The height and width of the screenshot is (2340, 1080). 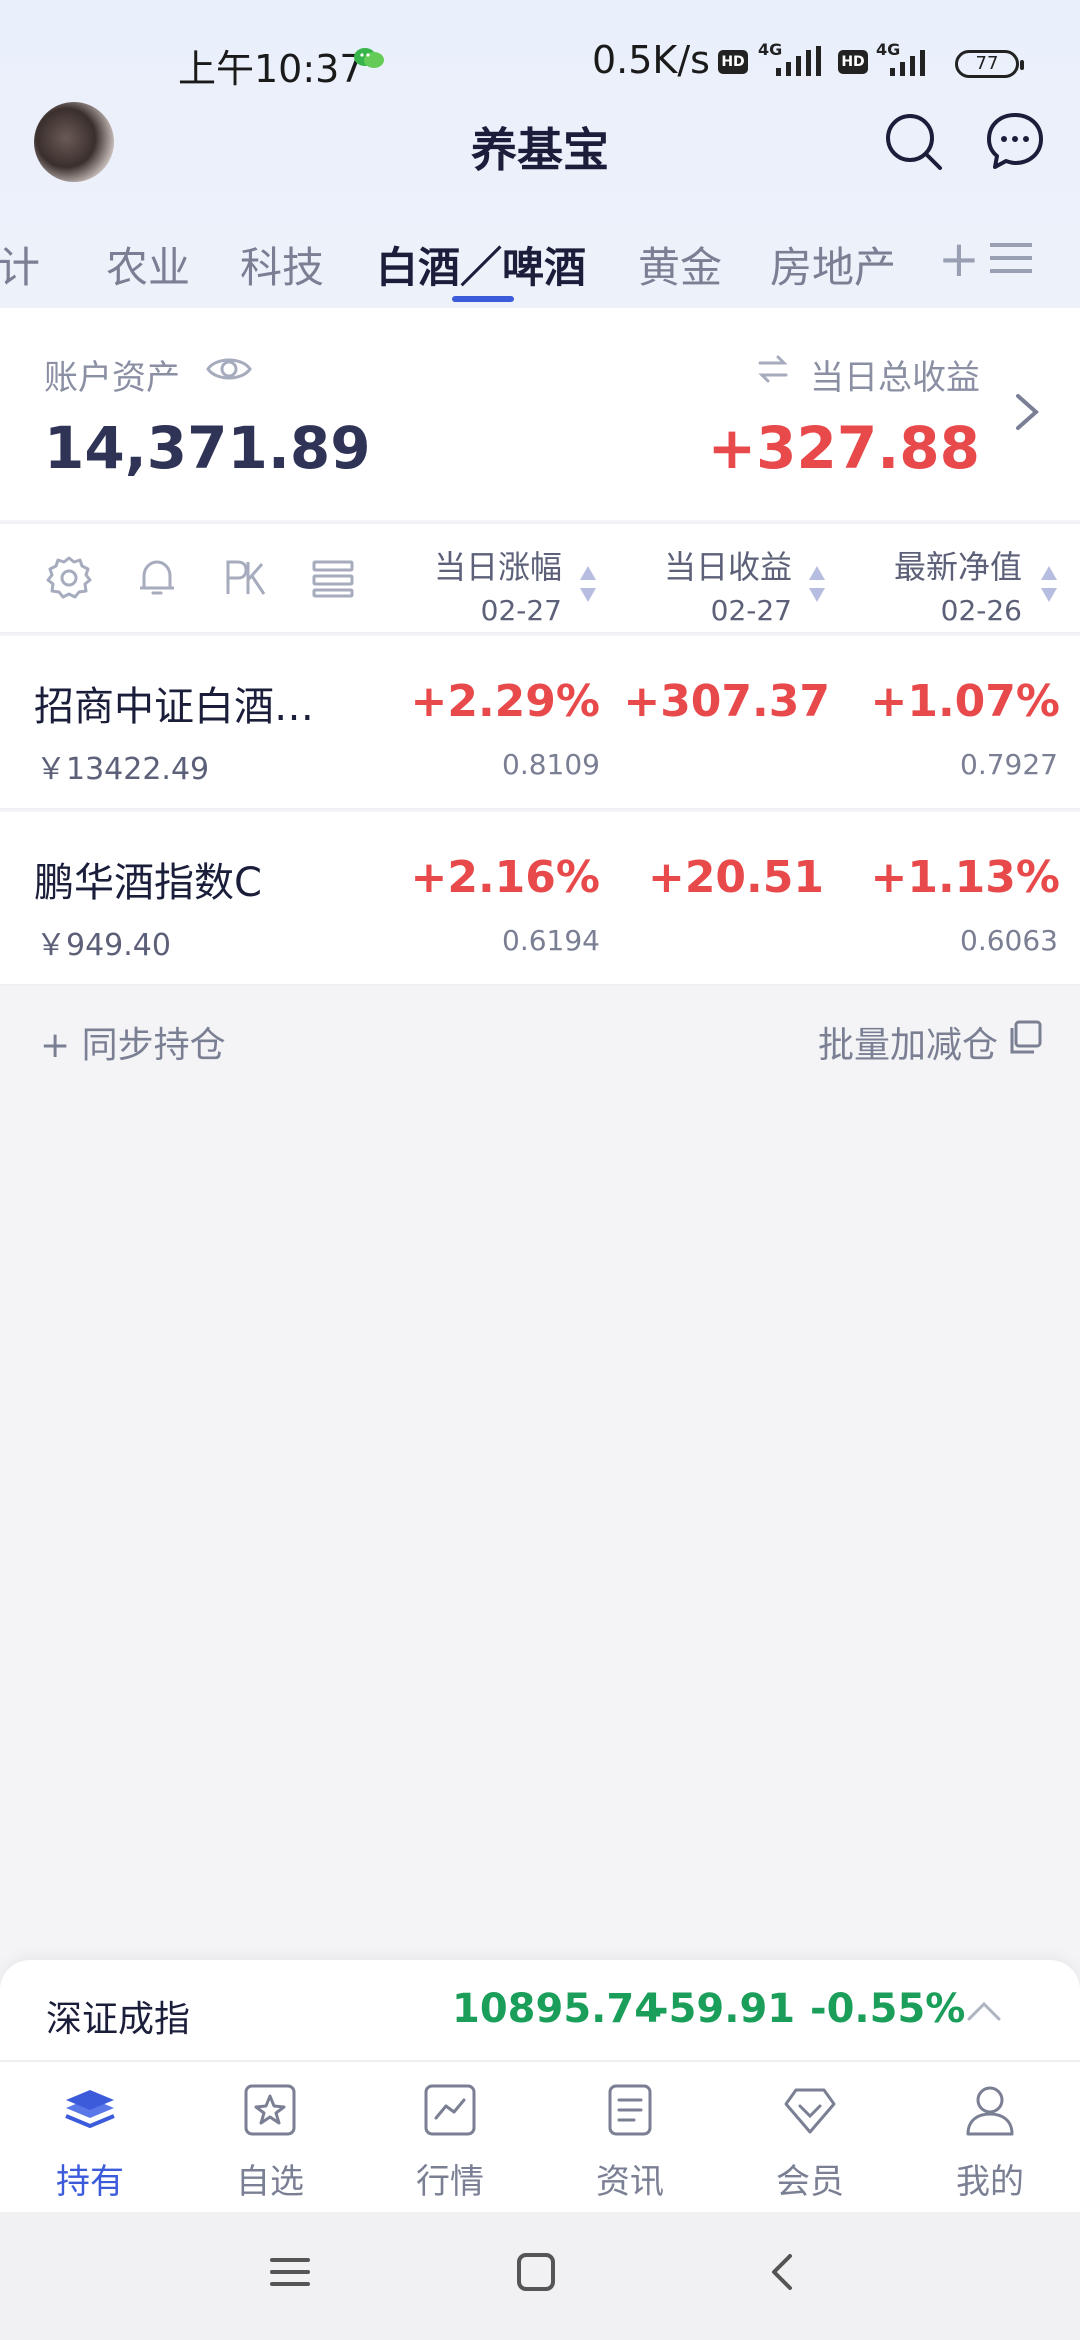 I want to click on list-view-icon, so click(x=333, y=577).